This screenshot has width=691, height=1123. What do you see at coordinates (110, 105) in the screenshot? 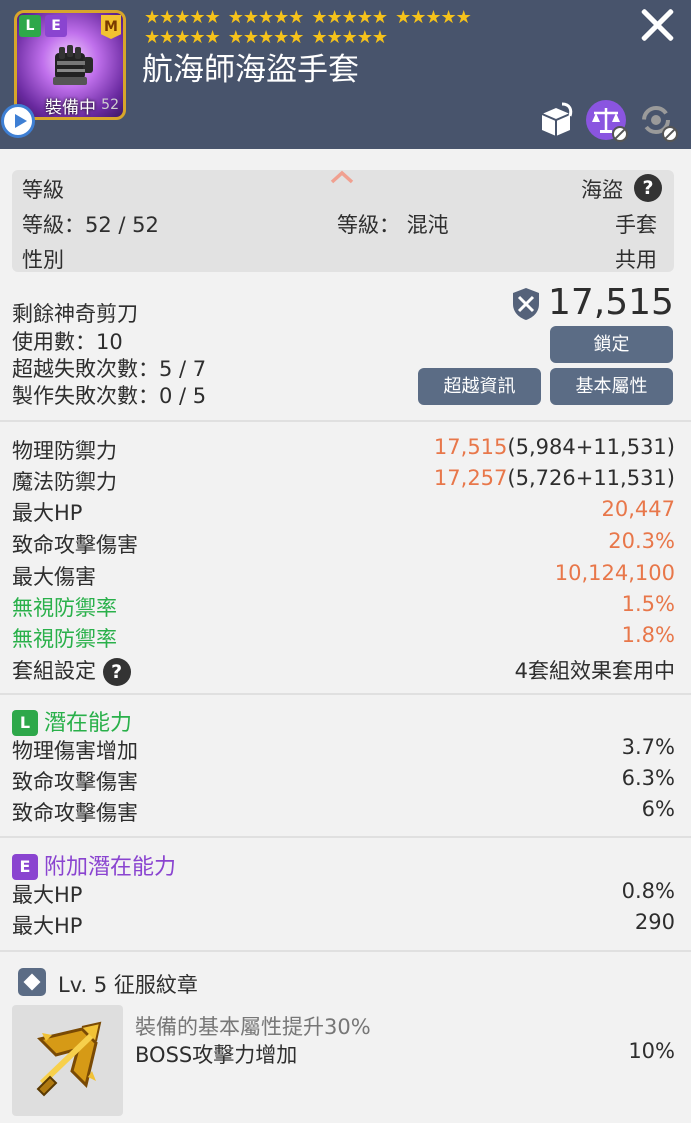
I see `item-level-small: 52` at bounding box center [110, 105].